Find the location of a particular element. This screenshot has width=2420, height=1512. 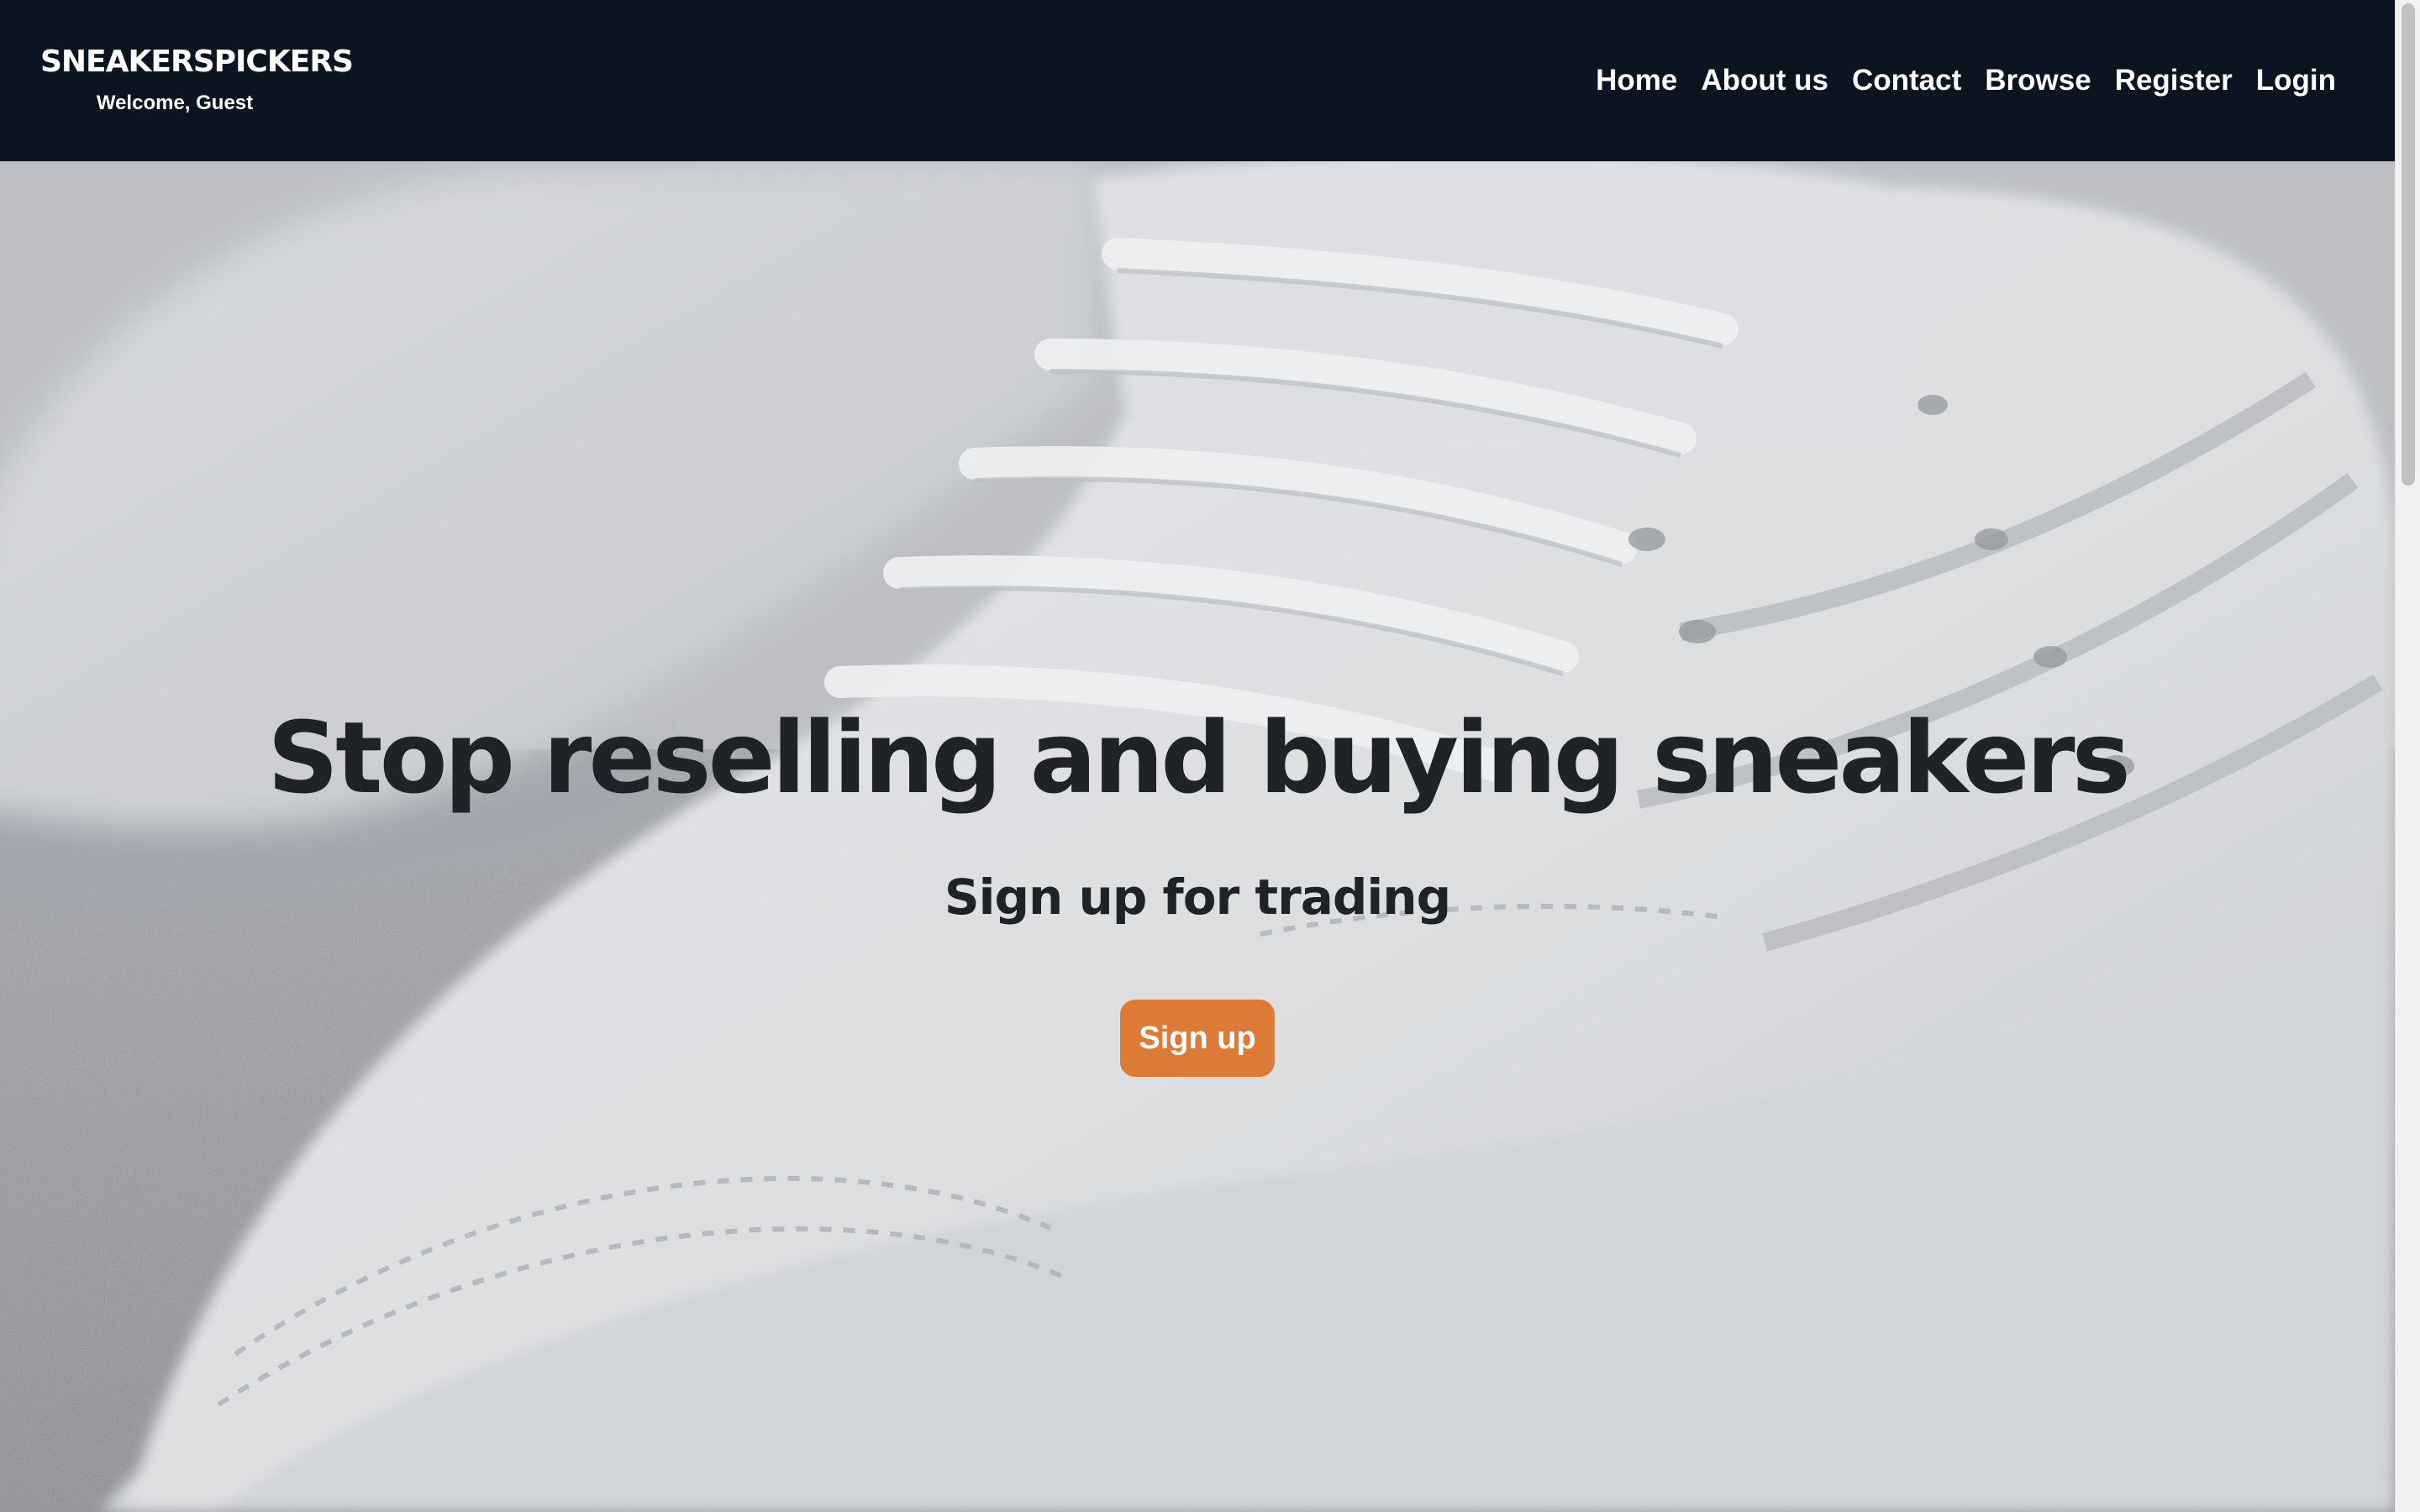

sign-up-button: Sign up is located at coordinates (1197, 1038).